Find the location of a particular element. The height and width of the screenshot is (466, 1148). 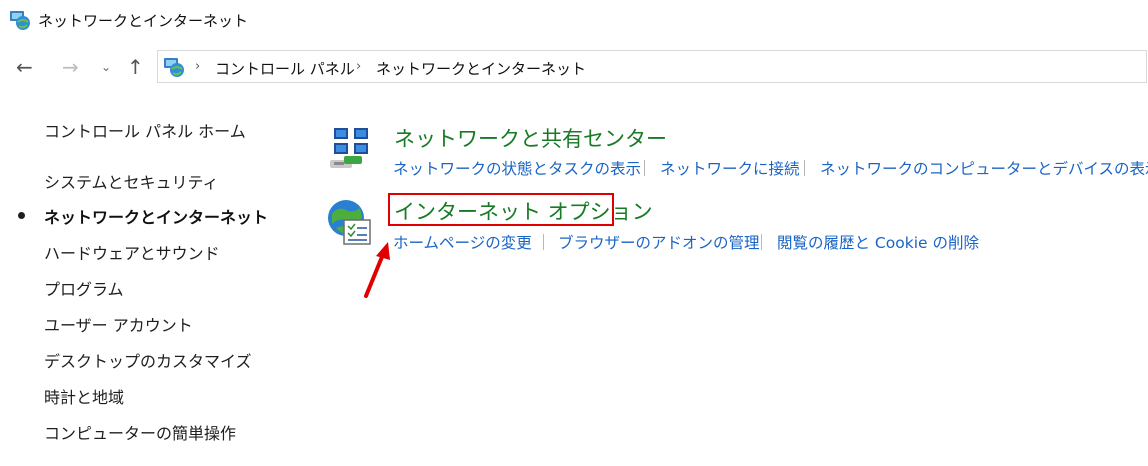

sidebar-item-appearance: デスクトップのカスタマイズ is located at coordinates (148, 360).